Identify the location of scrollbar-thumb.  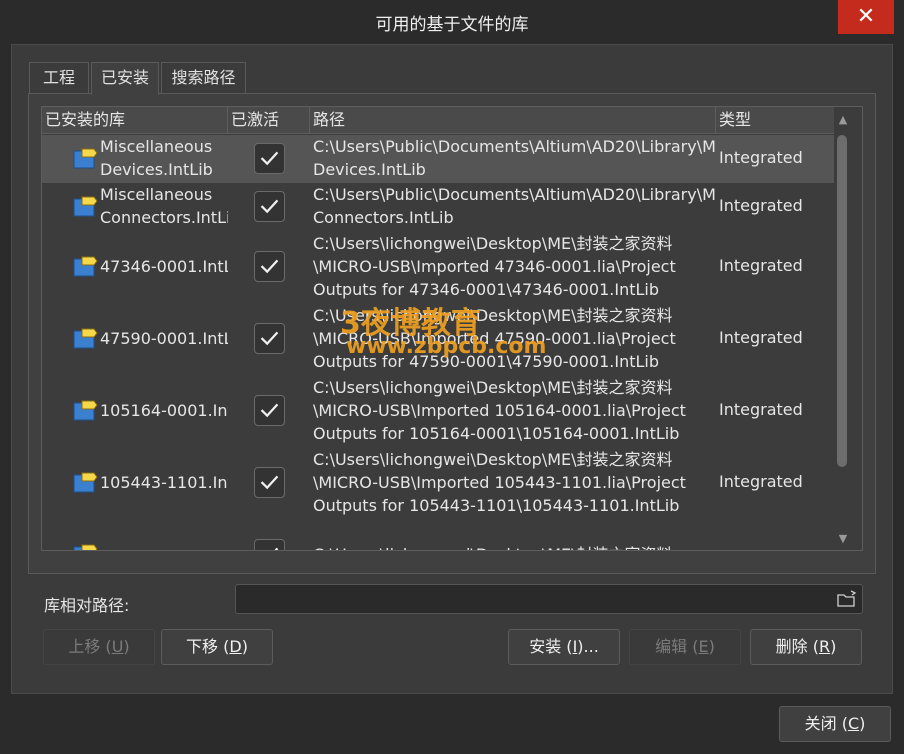
(842, 301).